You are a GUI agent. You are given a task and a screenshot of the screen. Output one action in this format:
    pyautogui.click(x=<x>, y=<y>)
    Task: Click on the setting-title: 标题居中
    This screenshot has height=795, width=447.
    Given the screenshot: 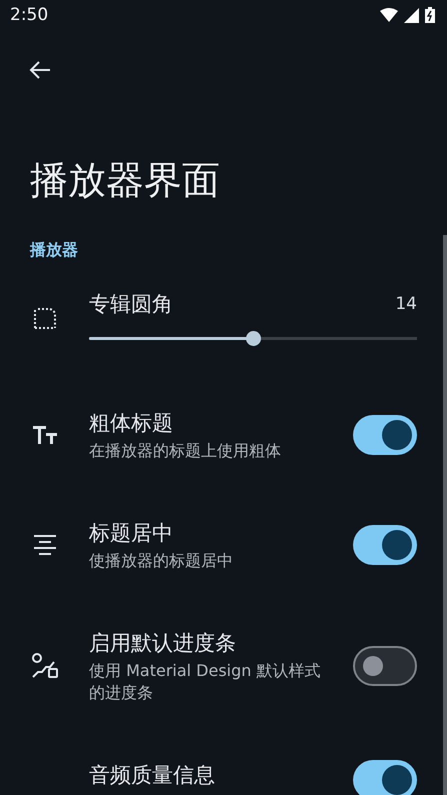 What is the action you would take?
    pyautogui.click(x=131, y=533)
    